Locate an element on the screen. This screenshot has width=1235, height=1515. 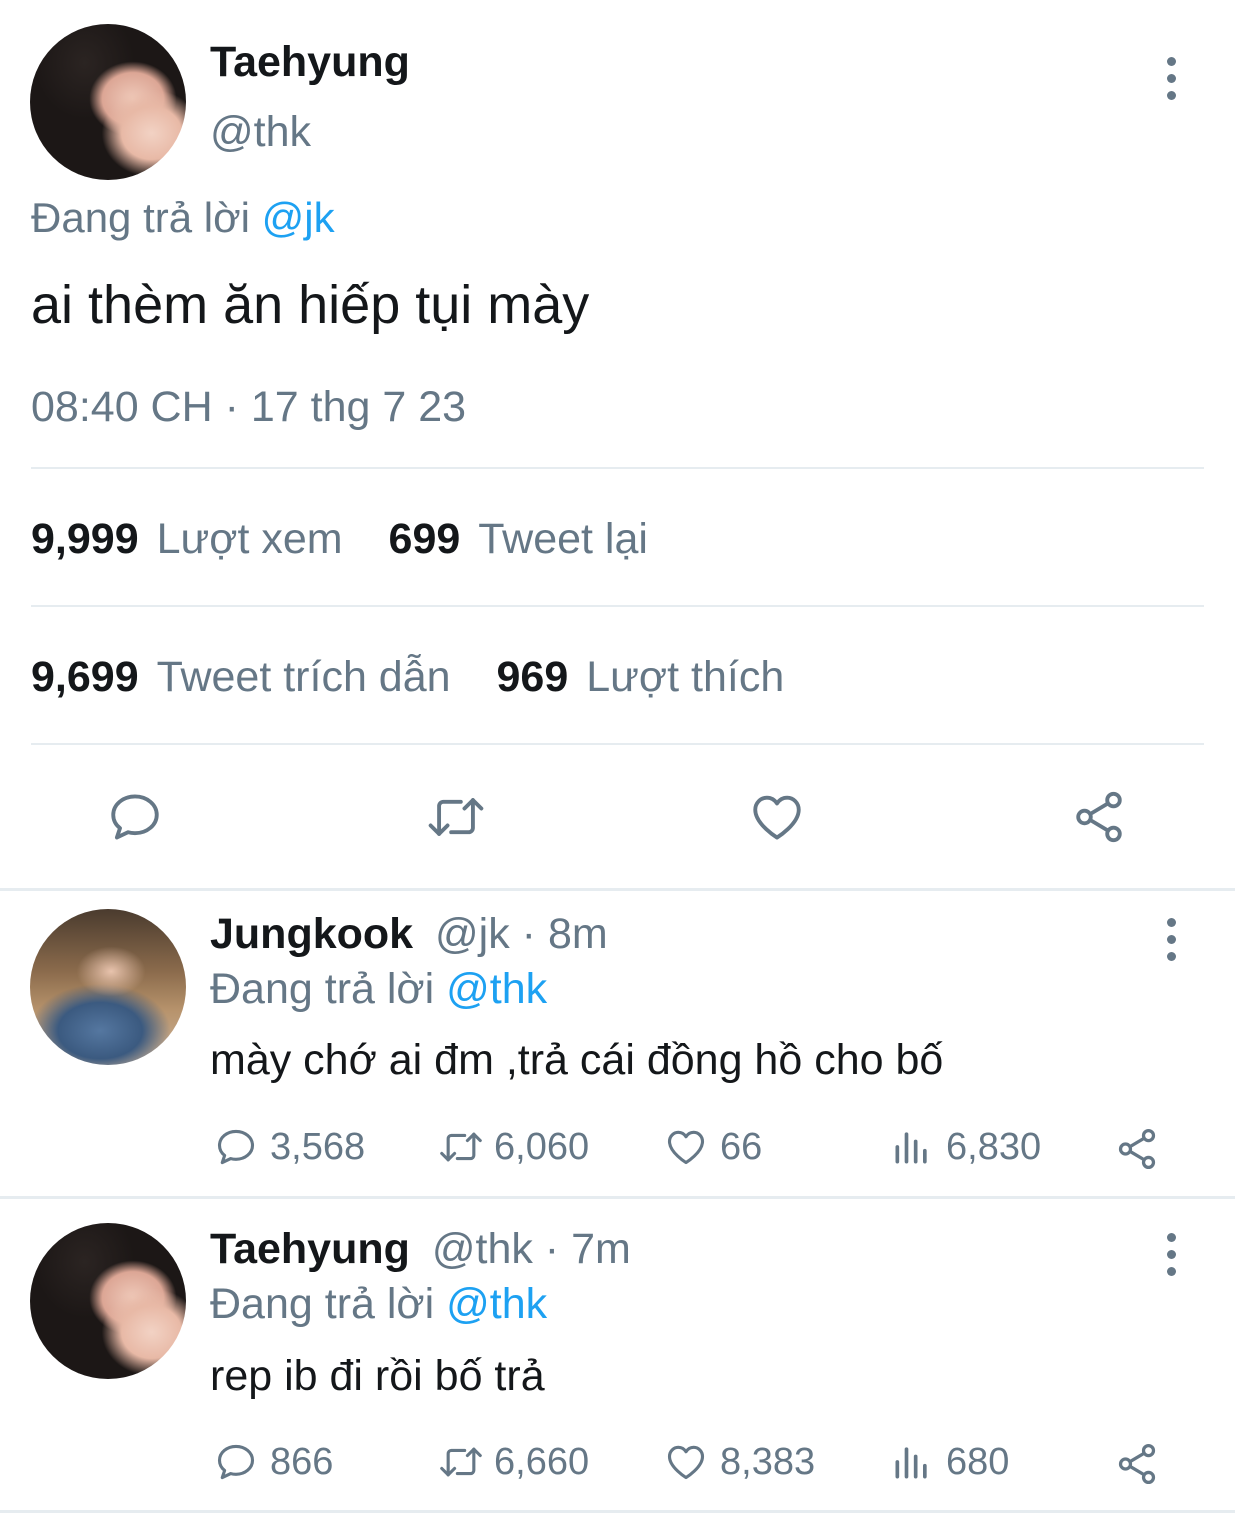
retweets-count: 699 is located at coordinates (424, 539).